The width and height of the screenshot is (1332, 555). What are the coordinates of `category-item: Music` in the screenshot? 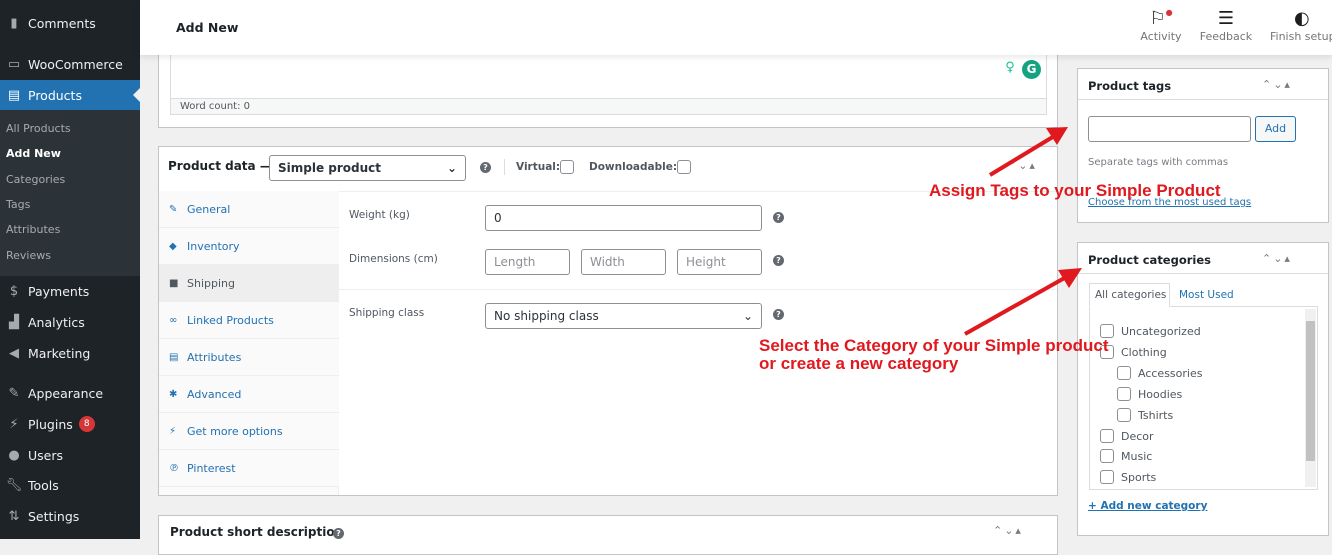 It's located at (1126, 456).